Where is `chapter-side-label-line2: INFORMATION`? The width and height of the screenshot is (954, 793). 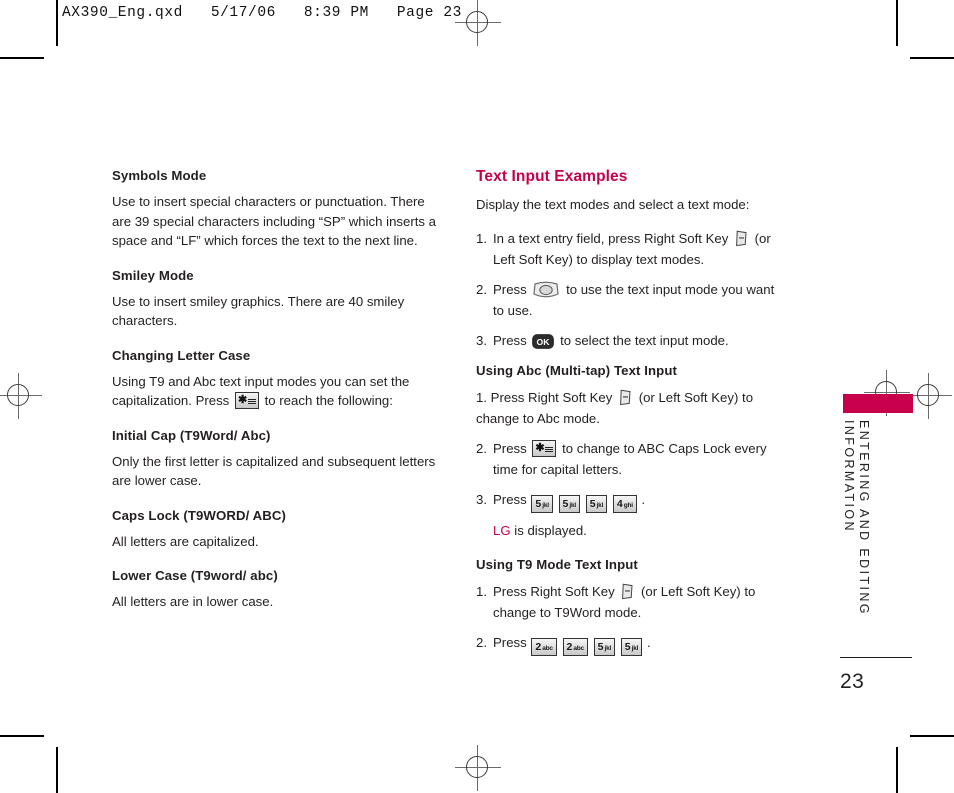 chapter-side-label-line2: INFORMATION is located at coordinates (849, 476).